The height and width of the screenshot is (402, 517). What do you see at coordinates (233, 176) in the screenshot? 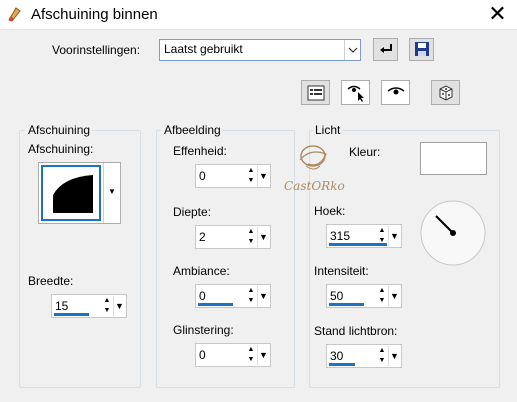
I see `smoothness-spinner: 0 ▲ ▼ ▼` at bounding box center [233, 176].